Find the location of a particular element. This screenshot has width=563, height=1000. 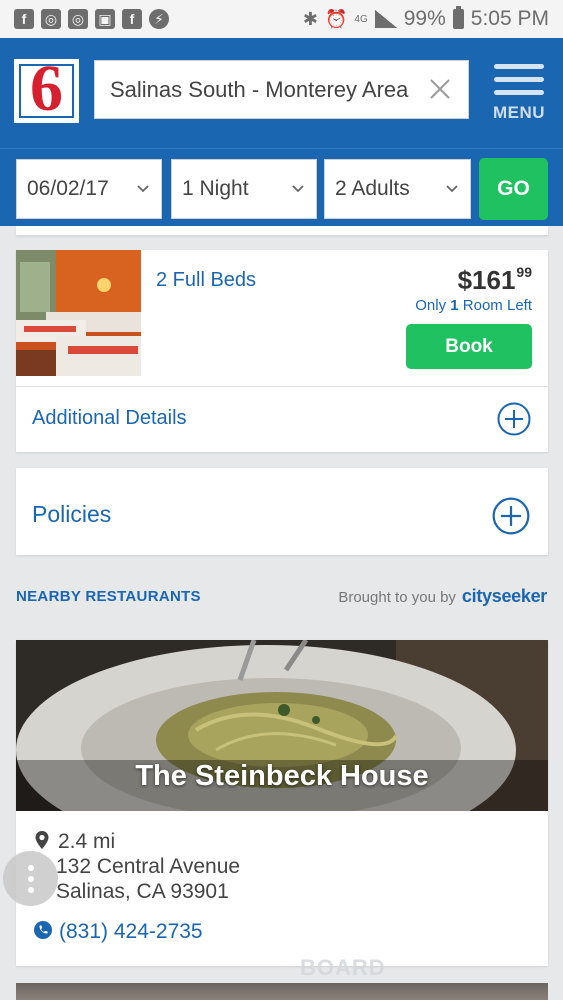

price-dollars: $161 is located at coordinates (486, 280).